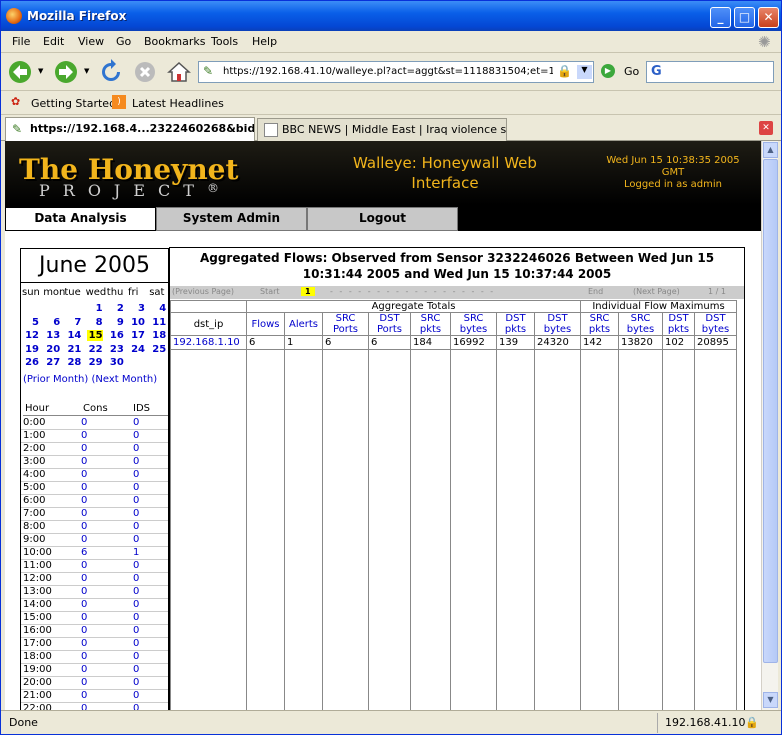 The width and height of the screenshot is (782, 735). I want to click on col-src-bytes: SRC bytes, so click(473, 324).